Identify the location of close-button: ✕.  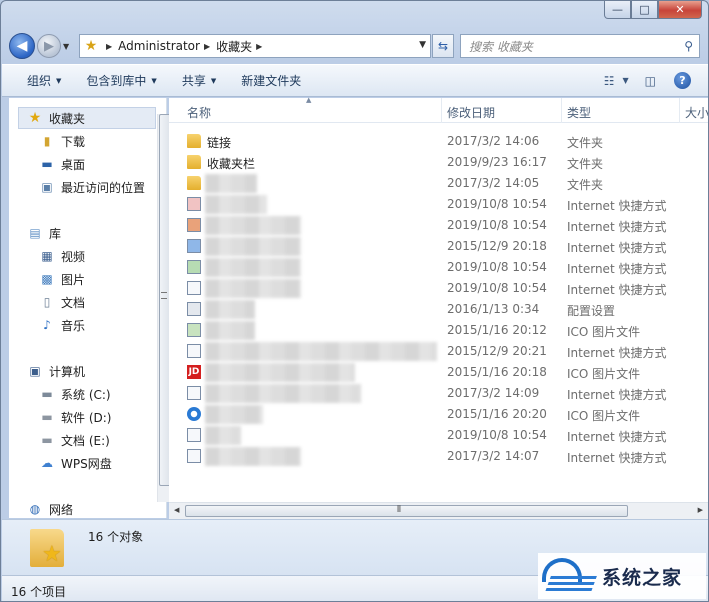
(680, 10).